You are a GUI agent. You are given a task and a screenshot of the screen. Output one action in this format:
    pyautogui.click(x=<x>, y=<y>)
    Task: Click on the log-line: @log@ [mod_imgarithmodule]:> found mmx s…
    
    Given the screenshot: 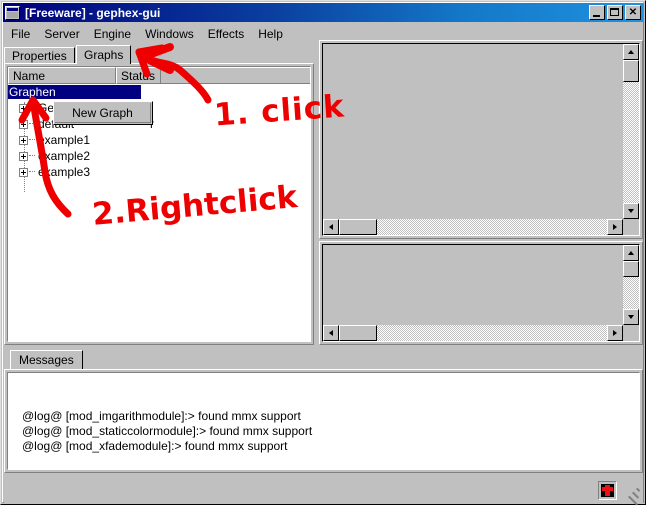 What is the action you would take?
    pyautogui.click(x=161, y=416)
    